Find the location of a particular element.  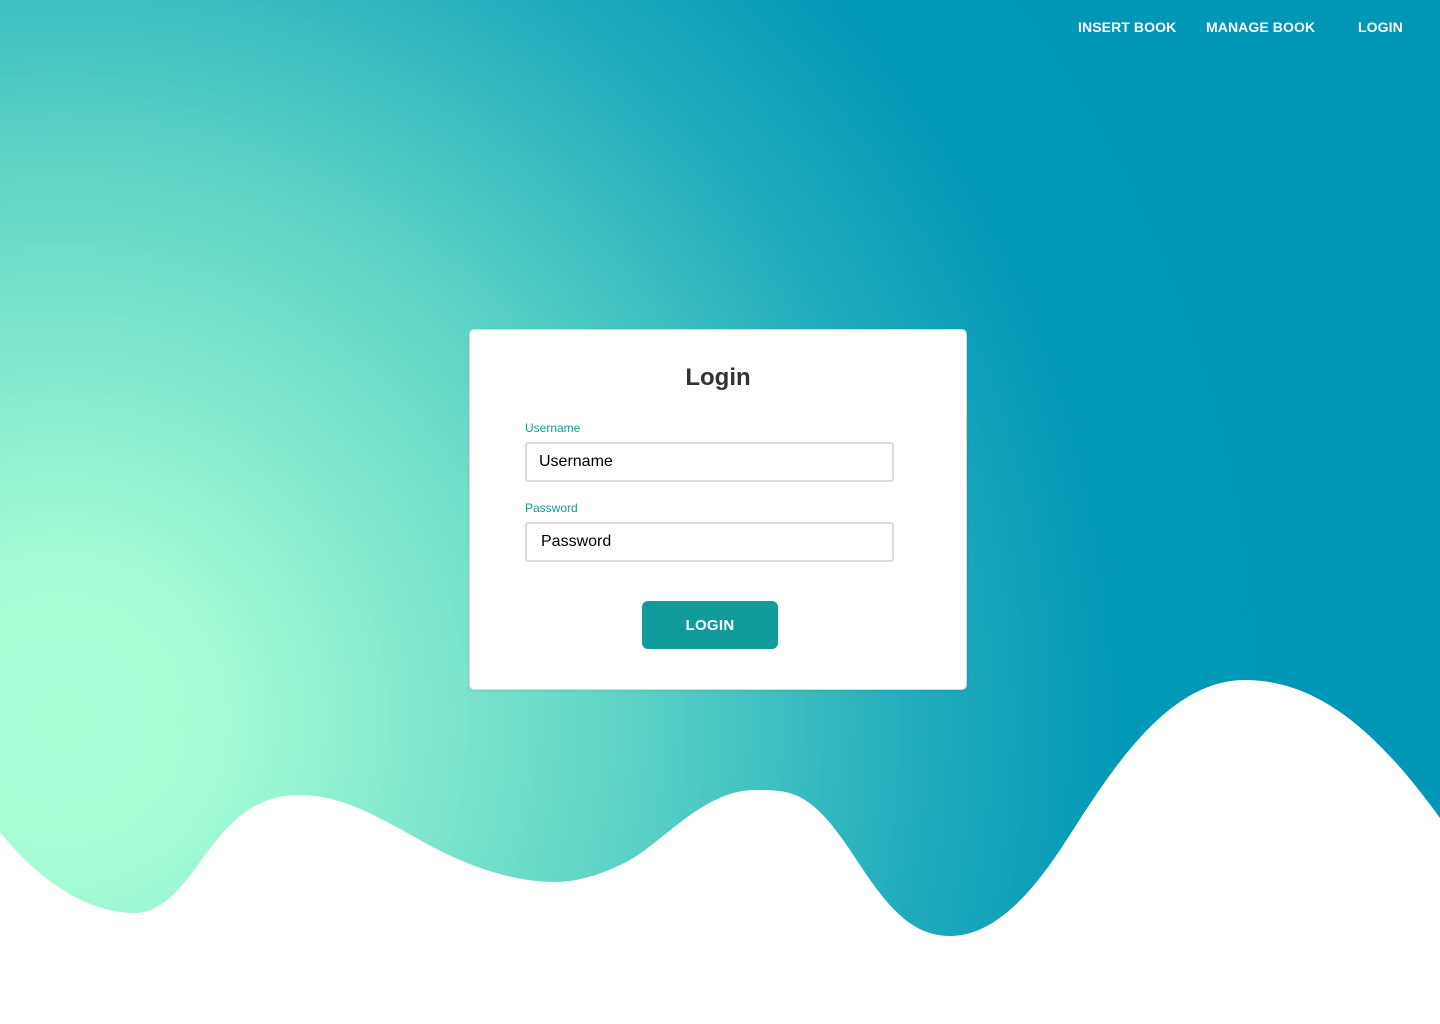

nav-manage-book: MANAGE BOOK is located at coordinates (1260, 27).